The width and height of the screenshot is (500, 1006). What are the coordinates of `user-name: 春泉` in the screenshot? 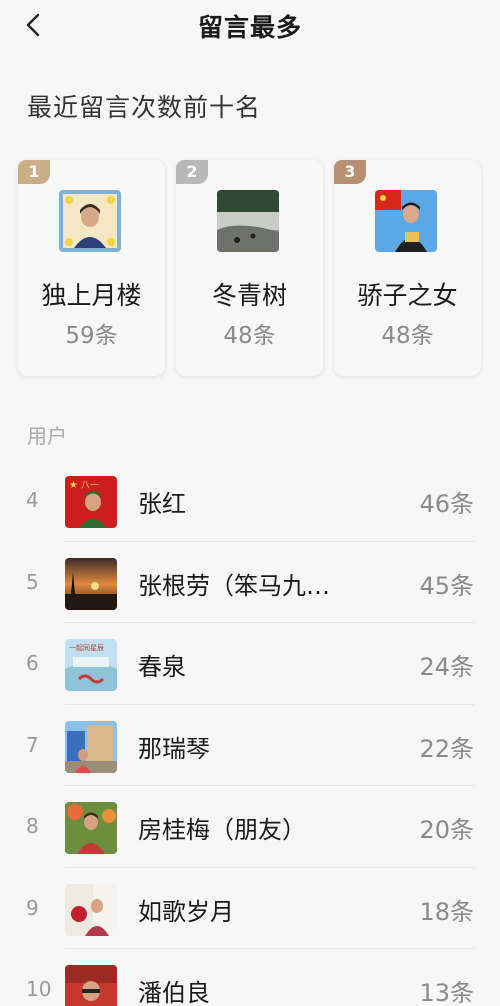 It's located at (162, 667).